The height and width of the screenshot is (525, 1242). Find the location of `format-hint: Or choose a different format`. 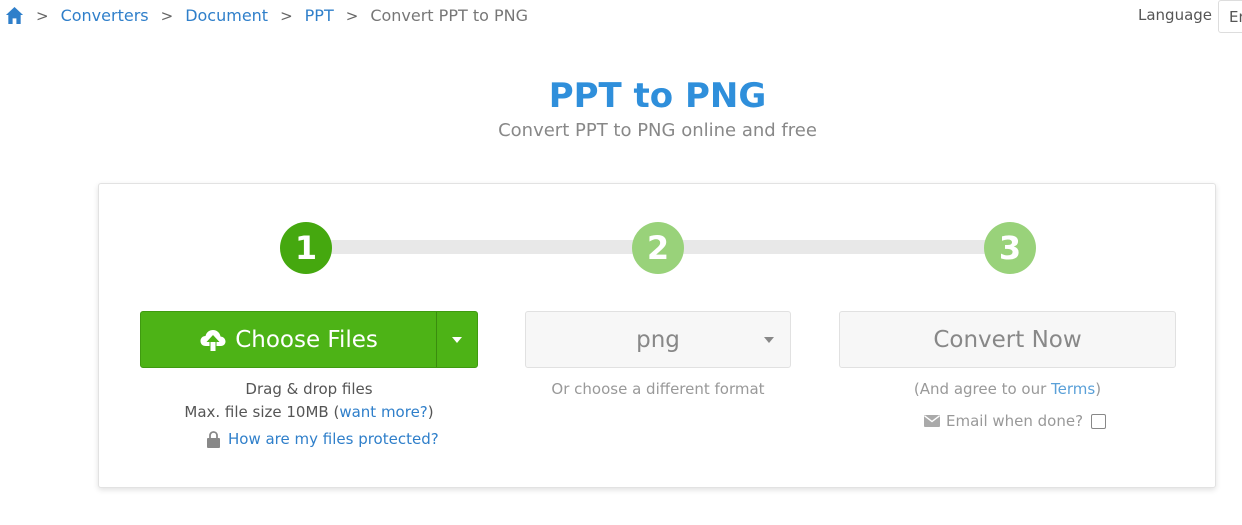

format-hint: Or choose a different format is located at coordinates (658, 389).